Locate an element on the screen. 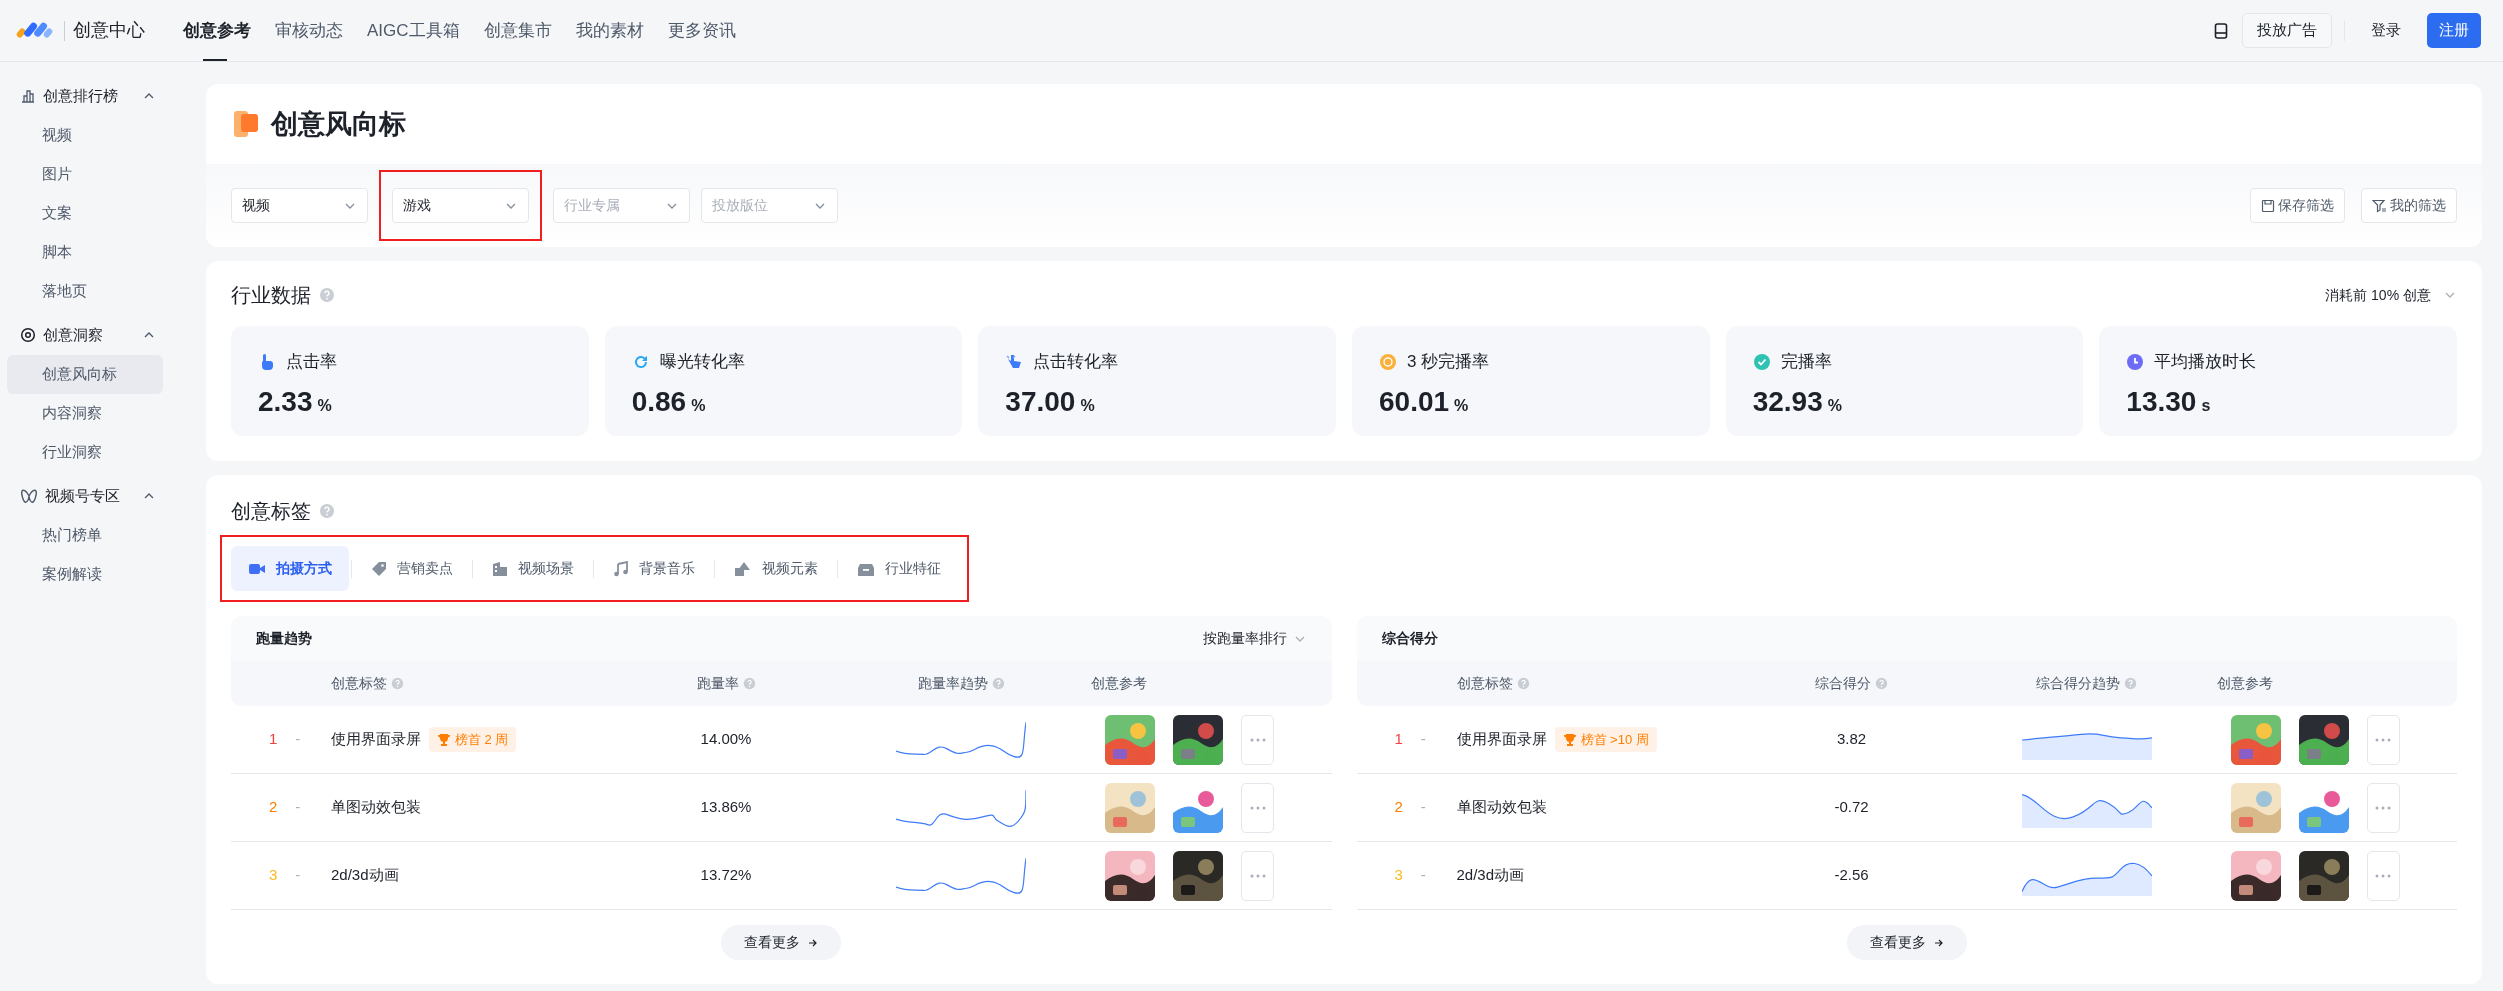  flag-icon is located at coordinates (246, 124).